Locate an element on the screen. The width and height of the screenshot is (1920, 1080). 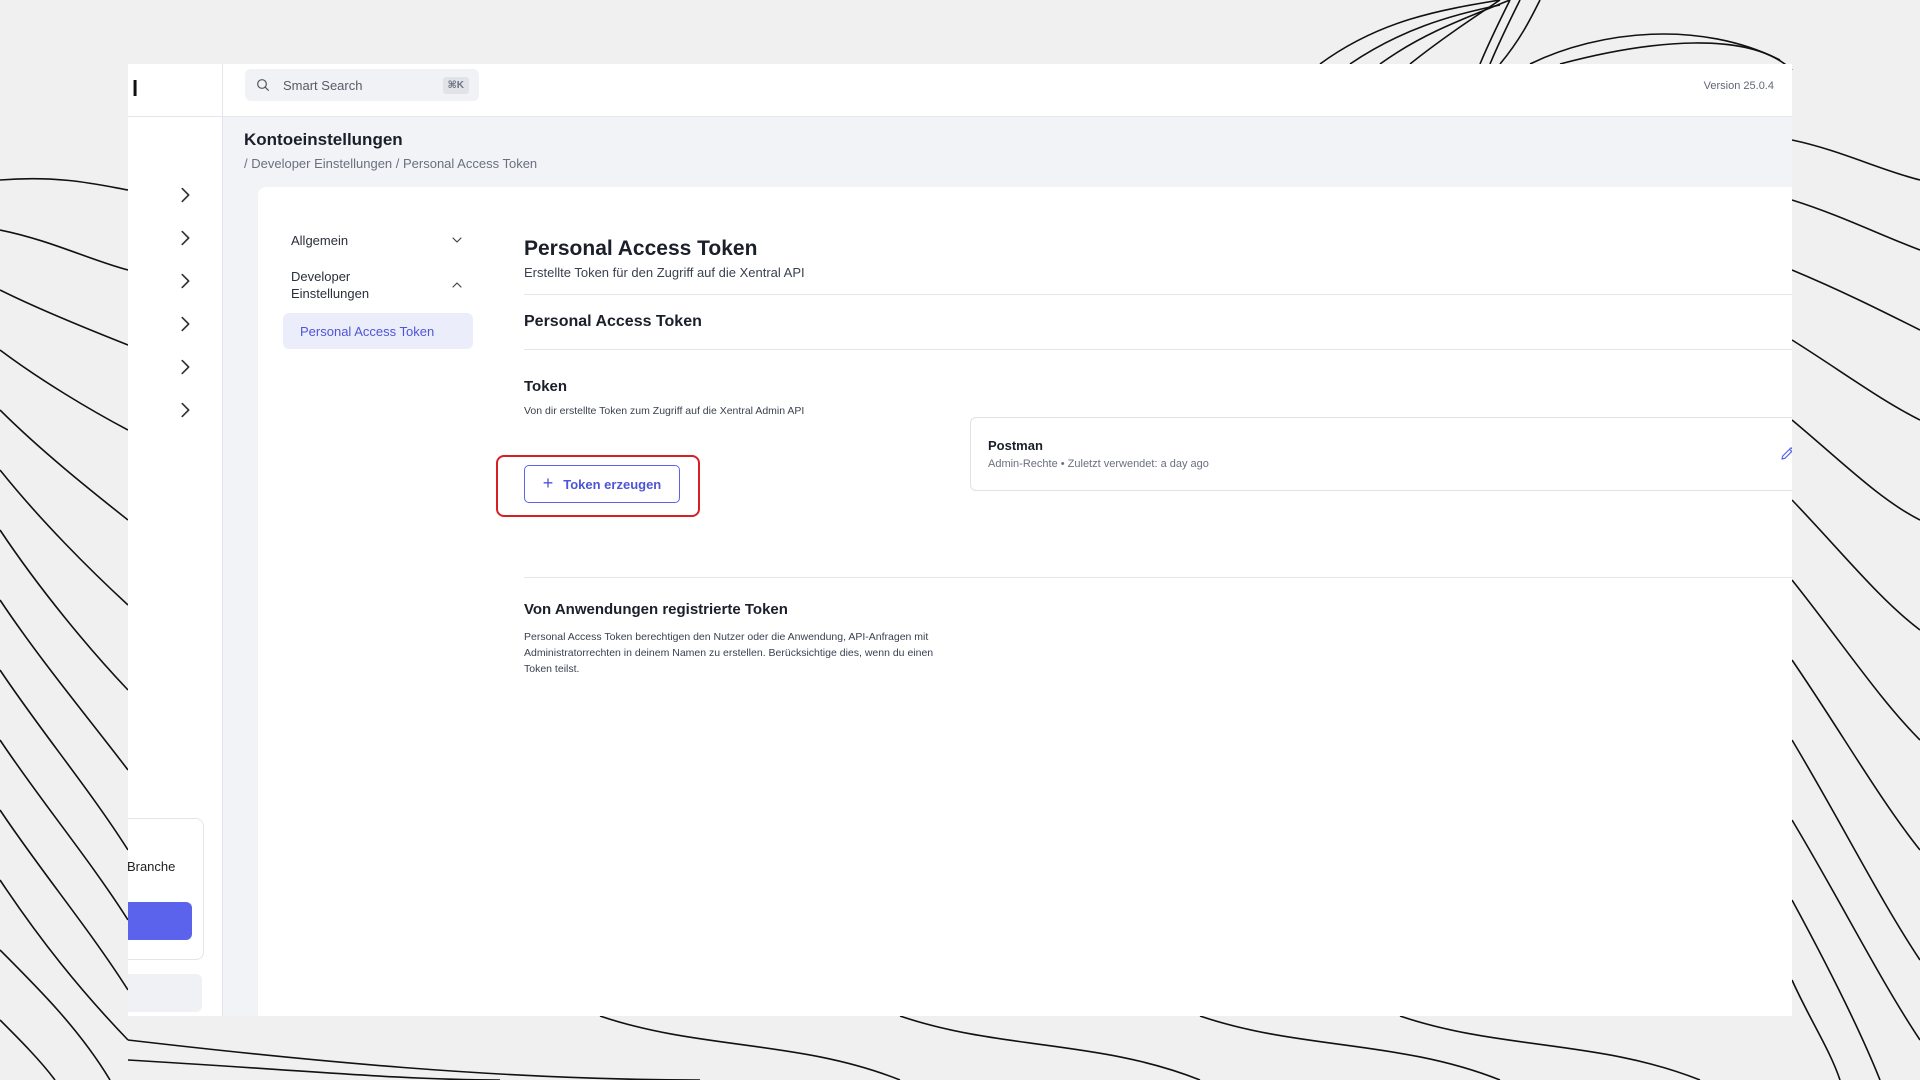
app-logo: l is located at coordinates (135, 89).